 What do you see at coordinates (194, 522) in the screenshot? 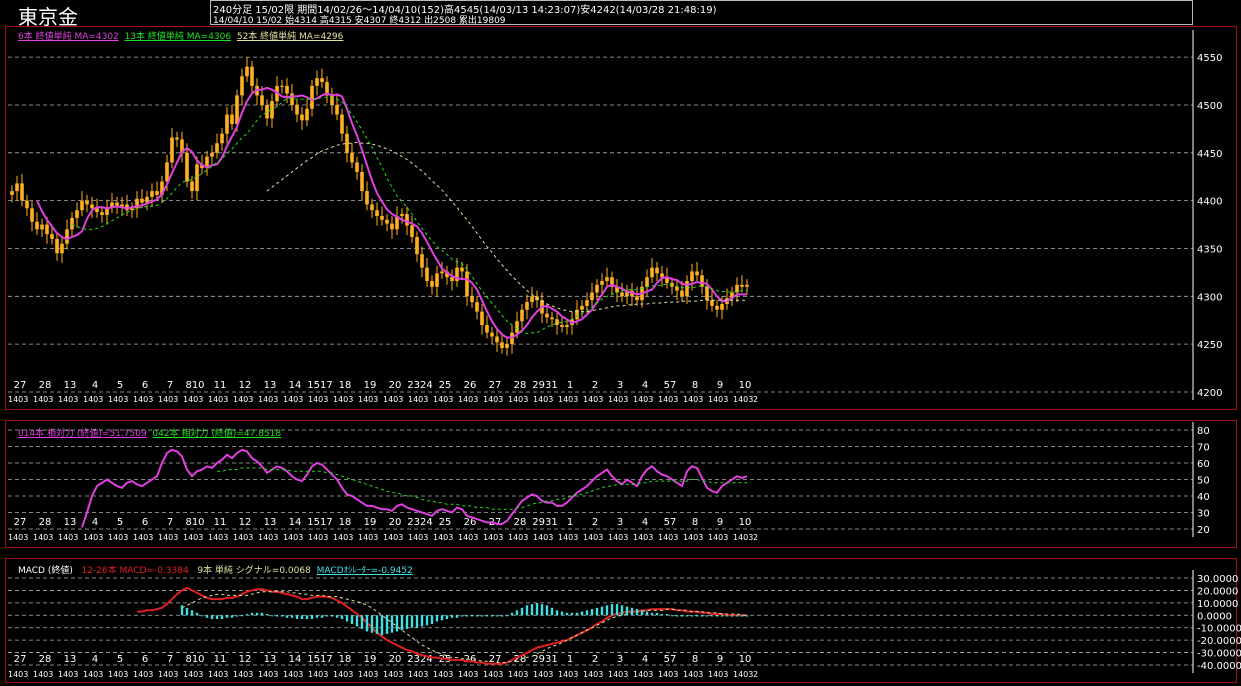
I see `rsi-day-label: 810` at bounding box center [194, 522].